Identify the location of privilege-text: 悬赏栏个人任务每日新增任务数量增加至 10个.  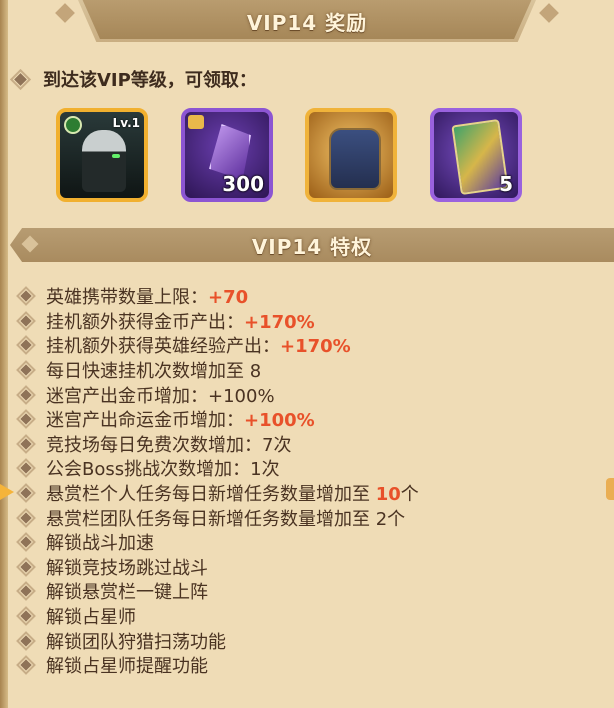
(232, 495).